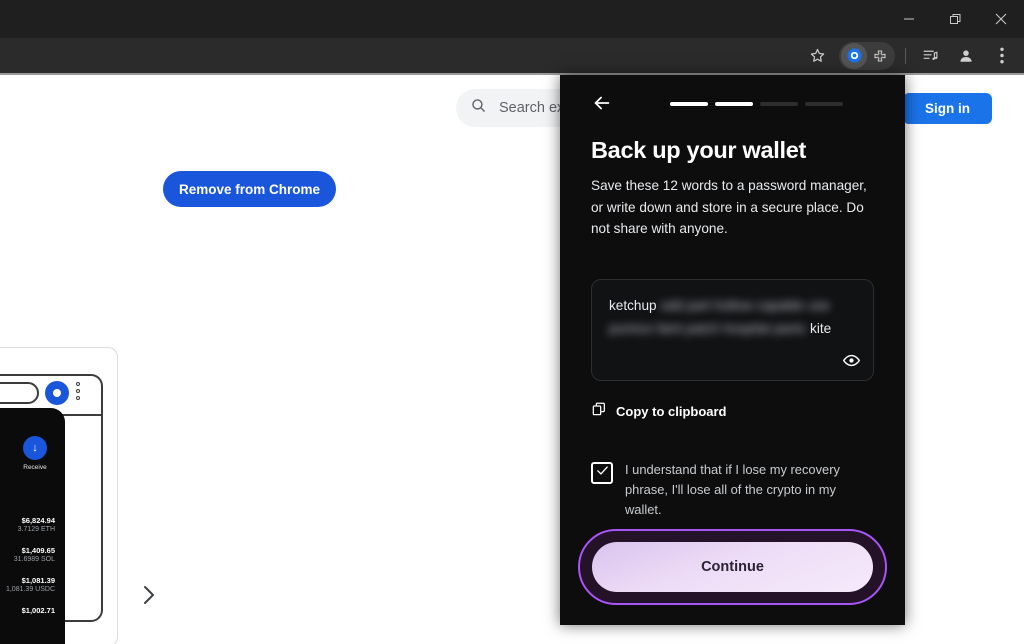  Describe the element at coordinates (880, 56) in the screenshot. I see `puzzle-piece-icon` at that location.